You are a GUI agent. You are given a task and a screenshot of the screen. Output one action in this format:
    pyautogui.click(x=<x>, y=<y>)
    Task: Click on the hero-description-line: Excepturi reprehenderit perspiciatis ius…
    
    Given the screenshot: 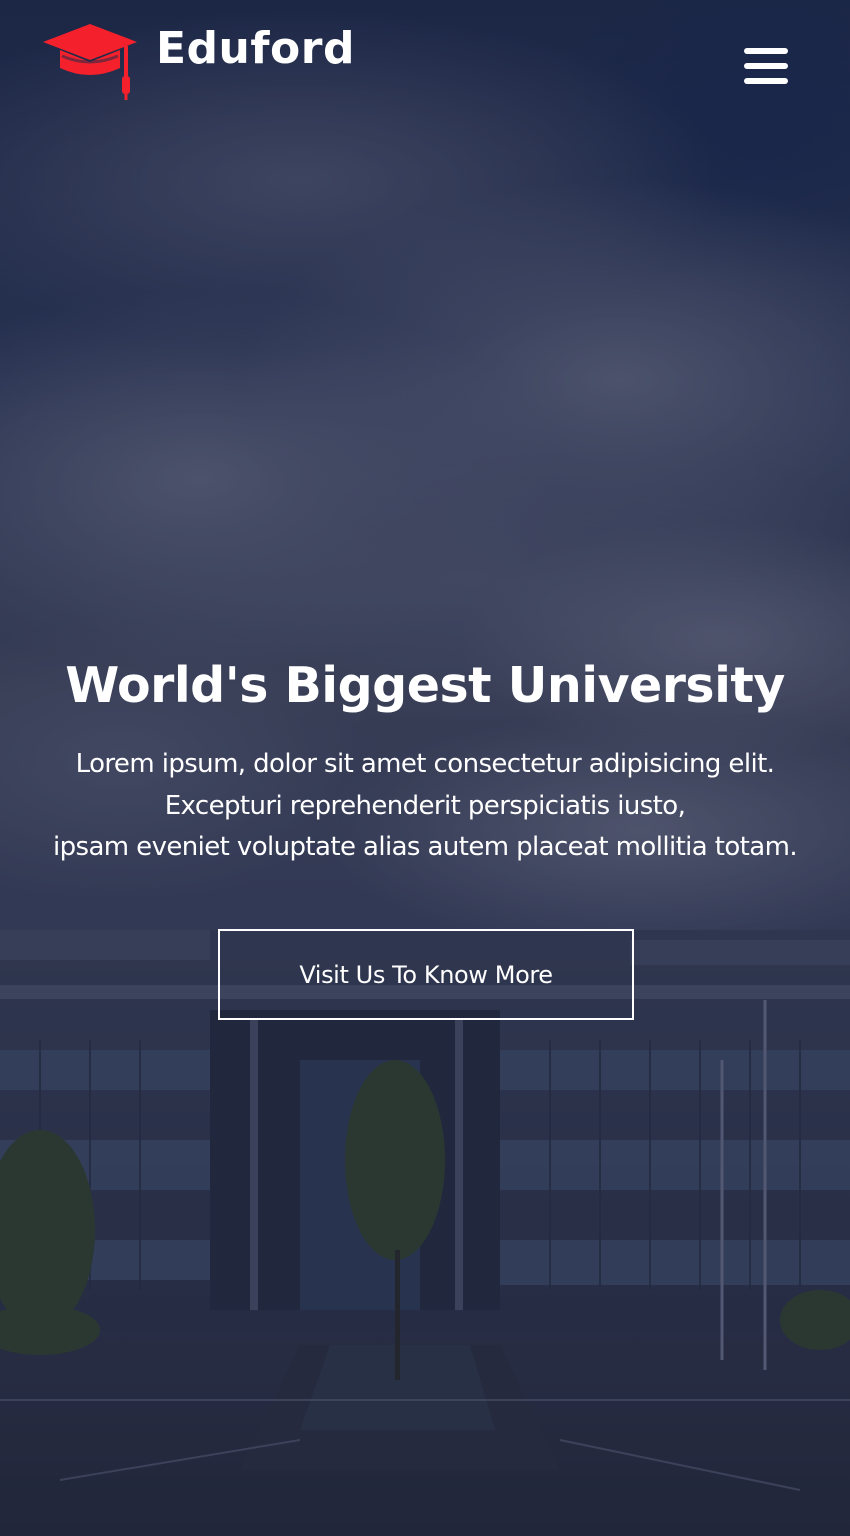 What is the action you would take?
    pyautogui.click(x=425, y=805)
    